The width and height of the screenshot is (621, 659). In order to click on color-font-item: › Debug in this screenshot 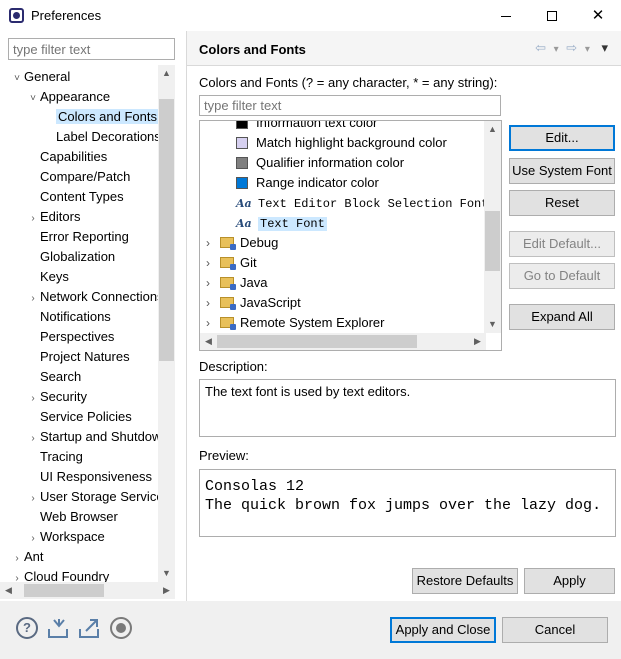, I will do `click(242, 243)`.